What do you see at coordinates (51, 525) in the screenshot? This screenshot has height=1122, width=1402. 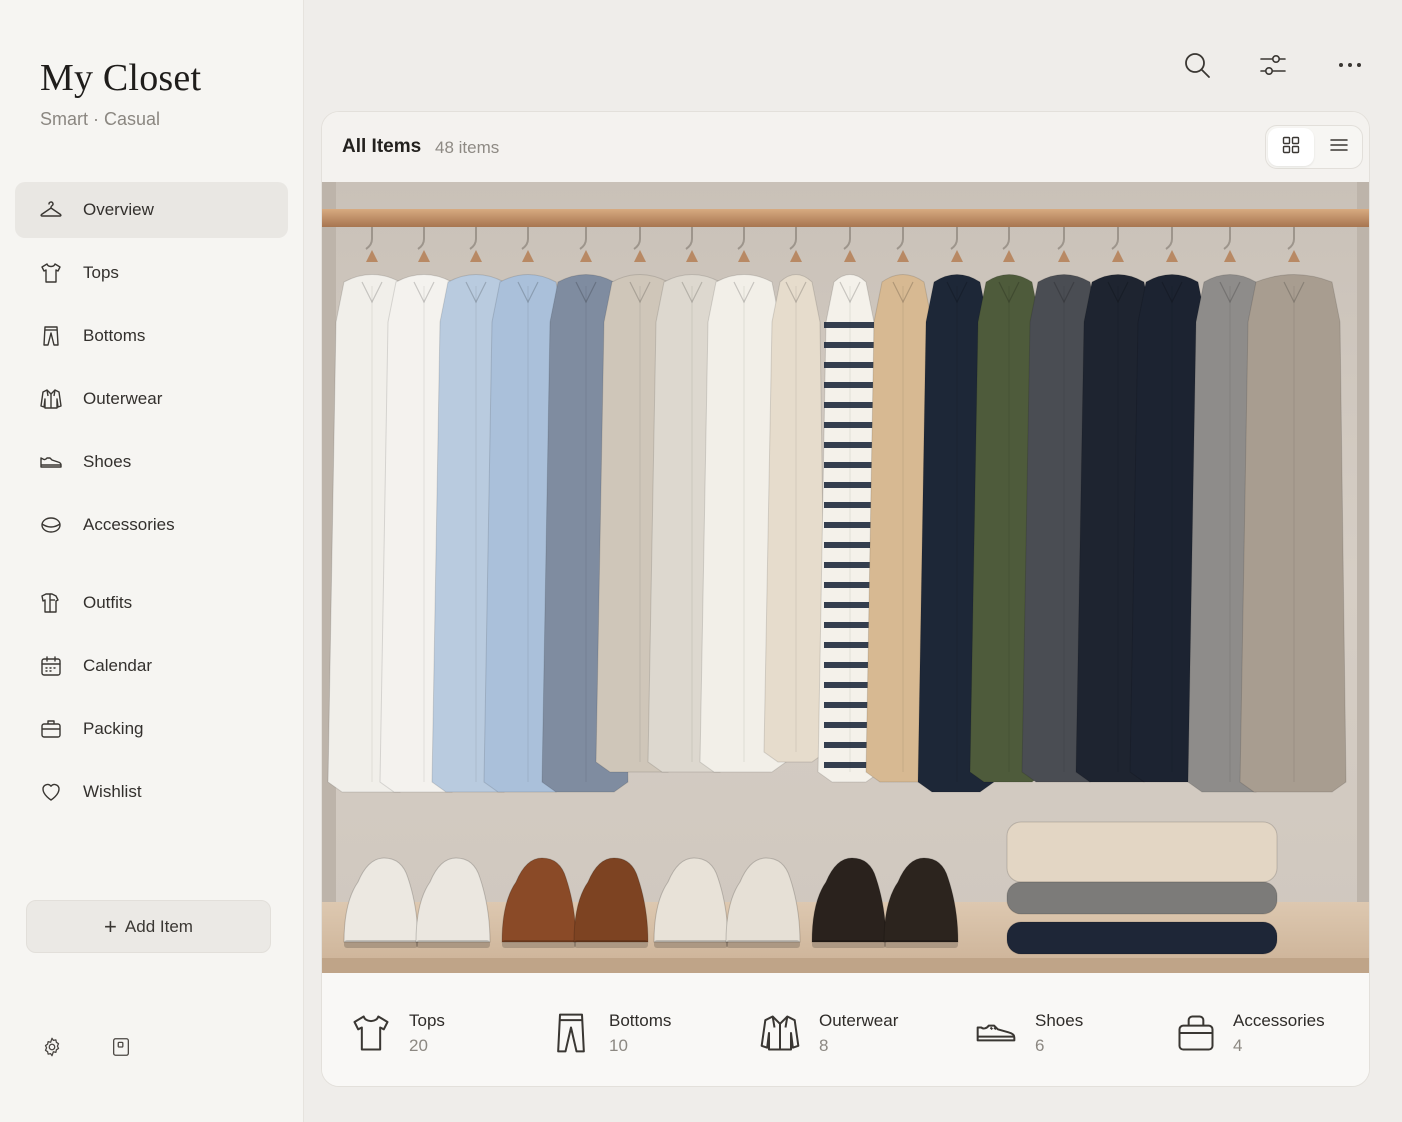 I see `accessory-icon` at bounding box center [51, 525].